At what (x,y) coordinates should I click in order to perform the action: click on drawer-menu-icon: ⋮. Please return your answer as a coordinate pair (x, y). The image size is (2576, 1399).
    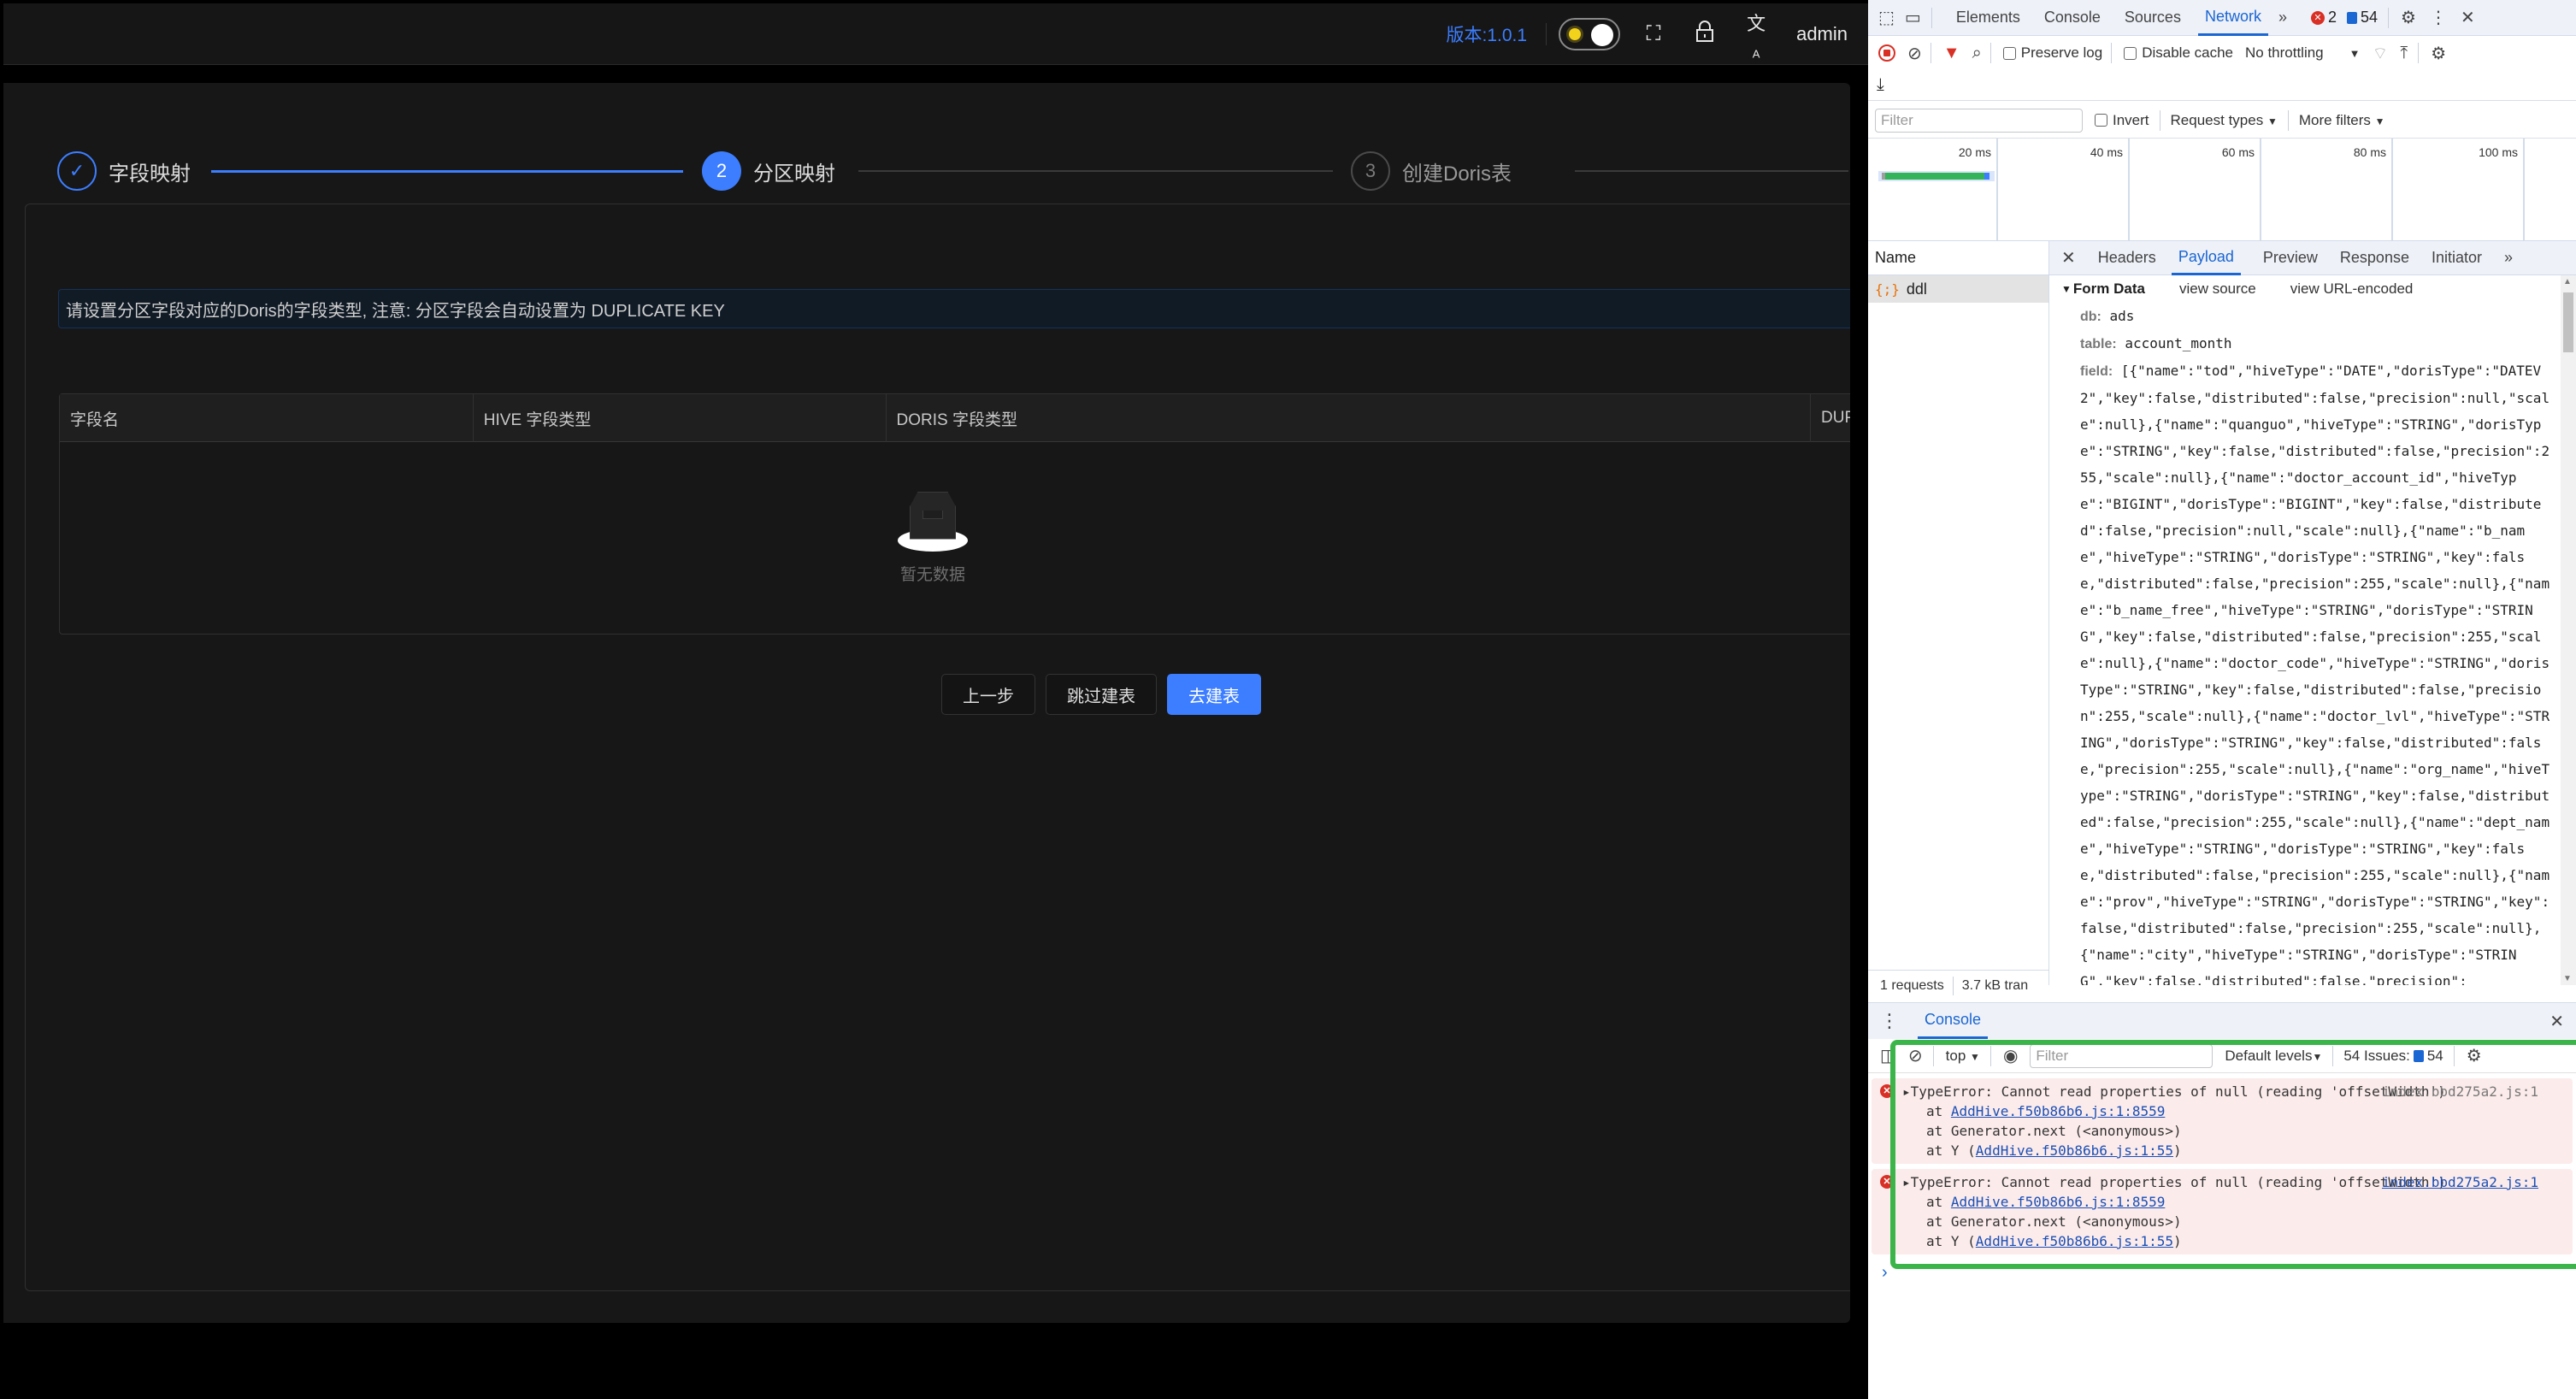
    Looking at the image, I should click on (1890, 1021).